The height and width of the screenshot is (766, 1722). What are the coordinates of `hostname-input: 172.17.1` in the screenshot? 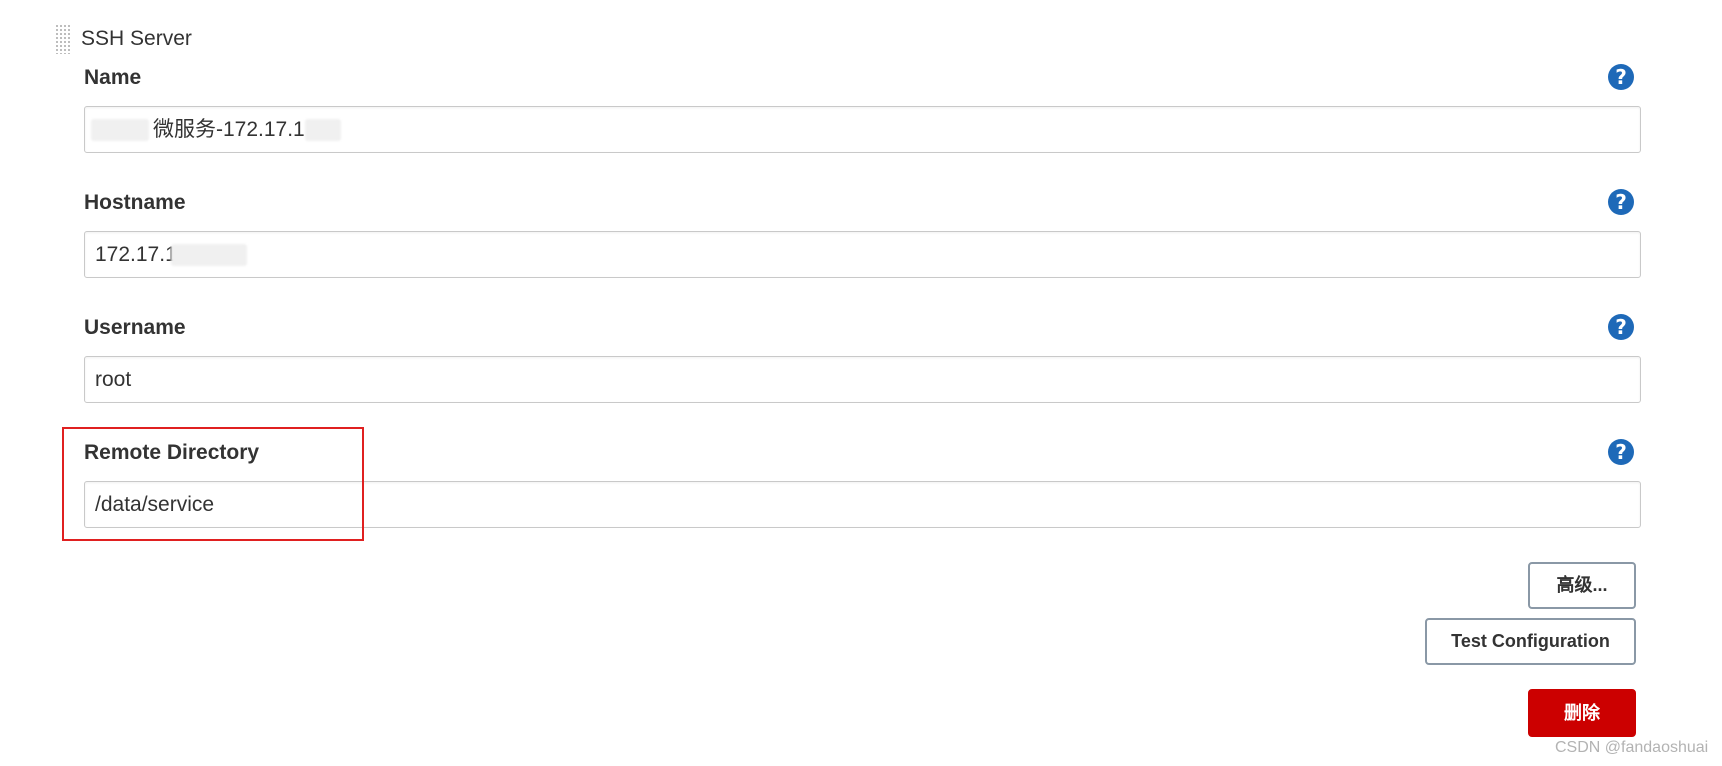 It's located at (862, 254).